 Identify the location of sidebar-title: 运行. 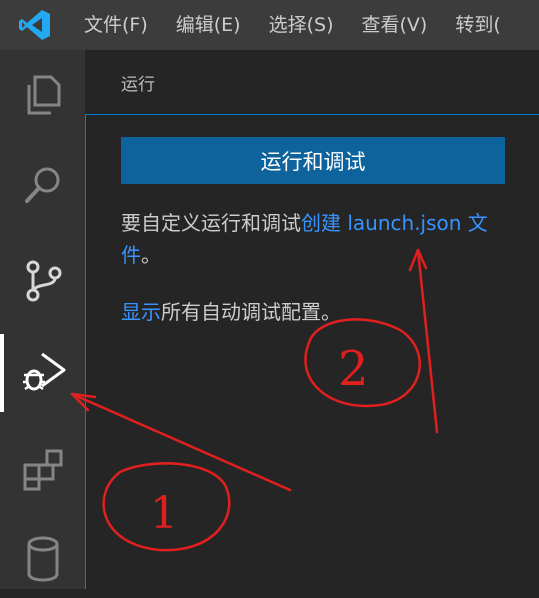
(138, 85).